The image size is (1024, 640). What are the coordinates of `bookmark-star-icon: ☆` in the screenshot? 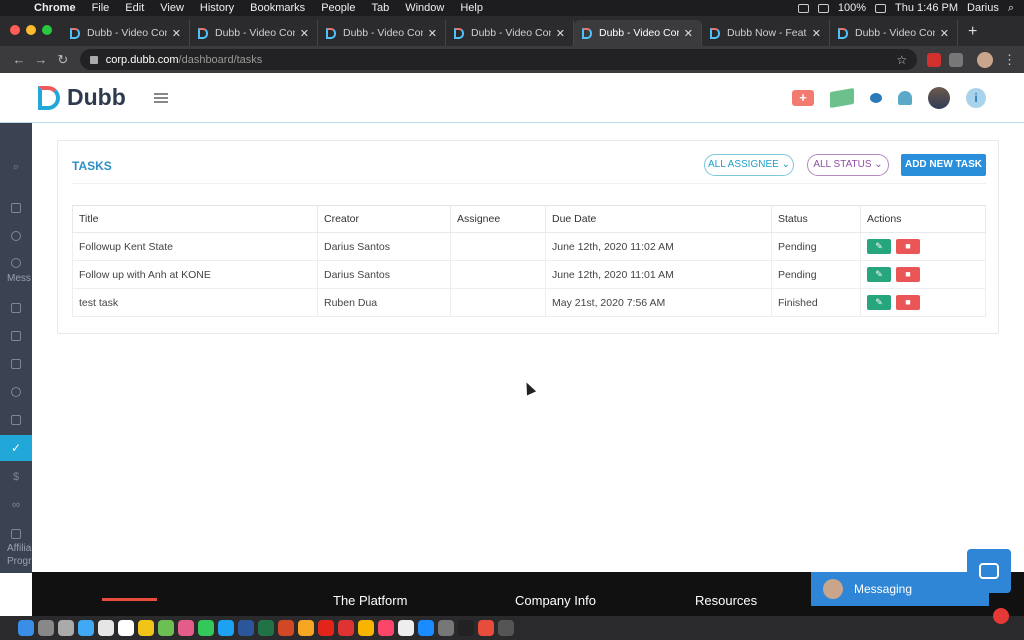 It's located at (901, 60).